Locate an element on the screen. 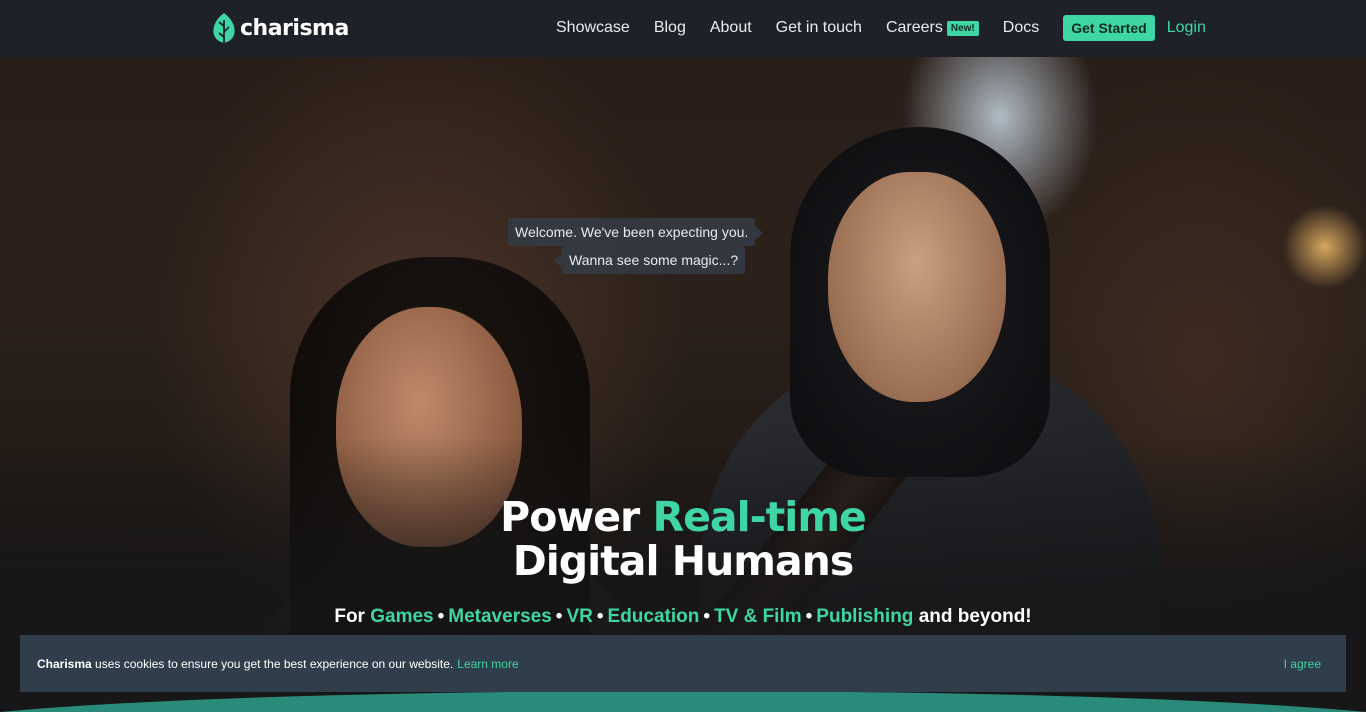 The width and height of the screenshot is (1366, 712). subline-item-publishing: Publishing is located at coordinates (865, 616).